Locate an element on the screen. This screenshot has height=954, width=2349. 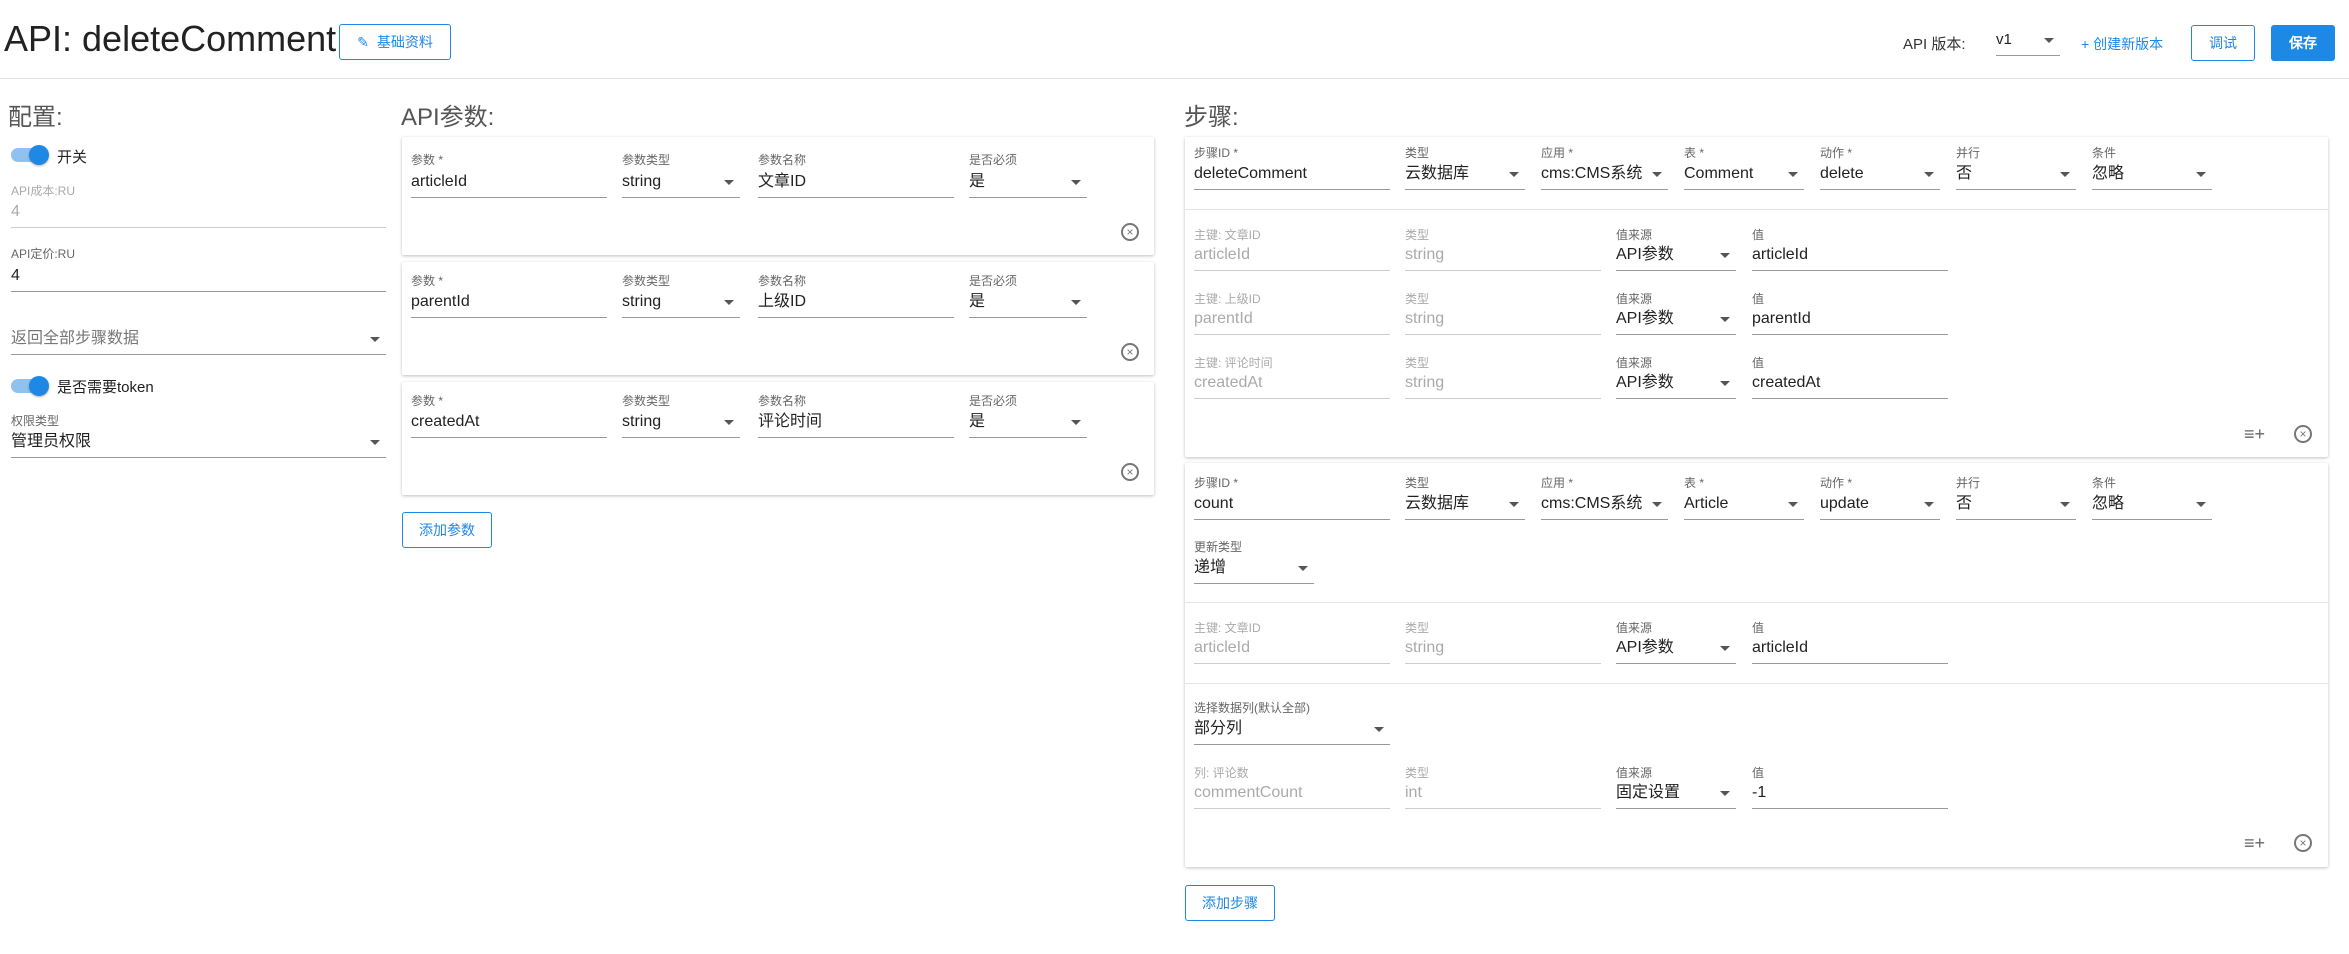
step-type-label: 类型 is located at coordinates (1417, 153).